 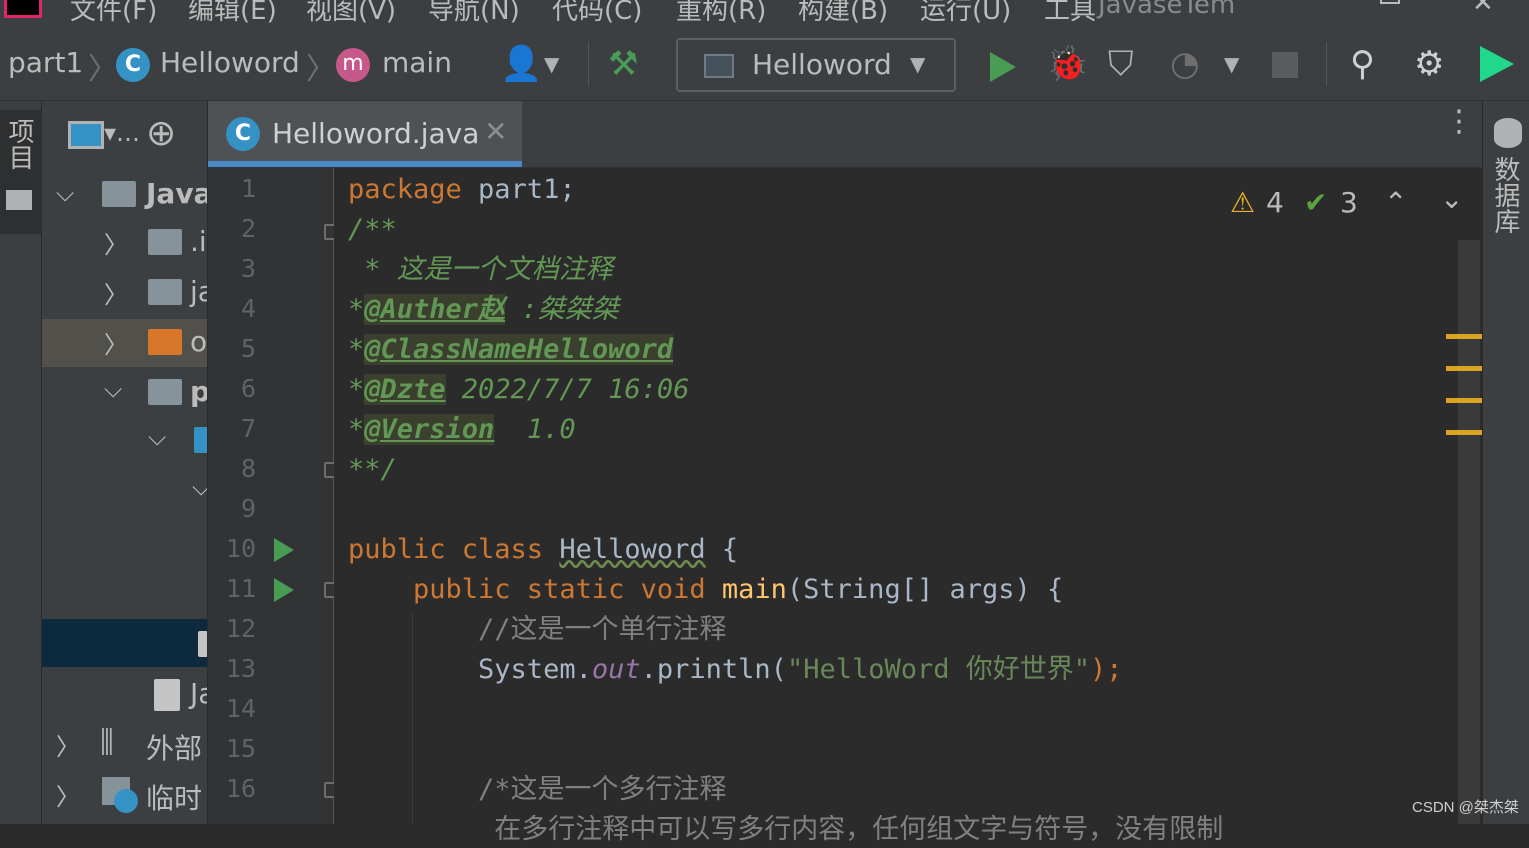 I want to click on code-line-1: package part1;, so click(x=462, y=189).